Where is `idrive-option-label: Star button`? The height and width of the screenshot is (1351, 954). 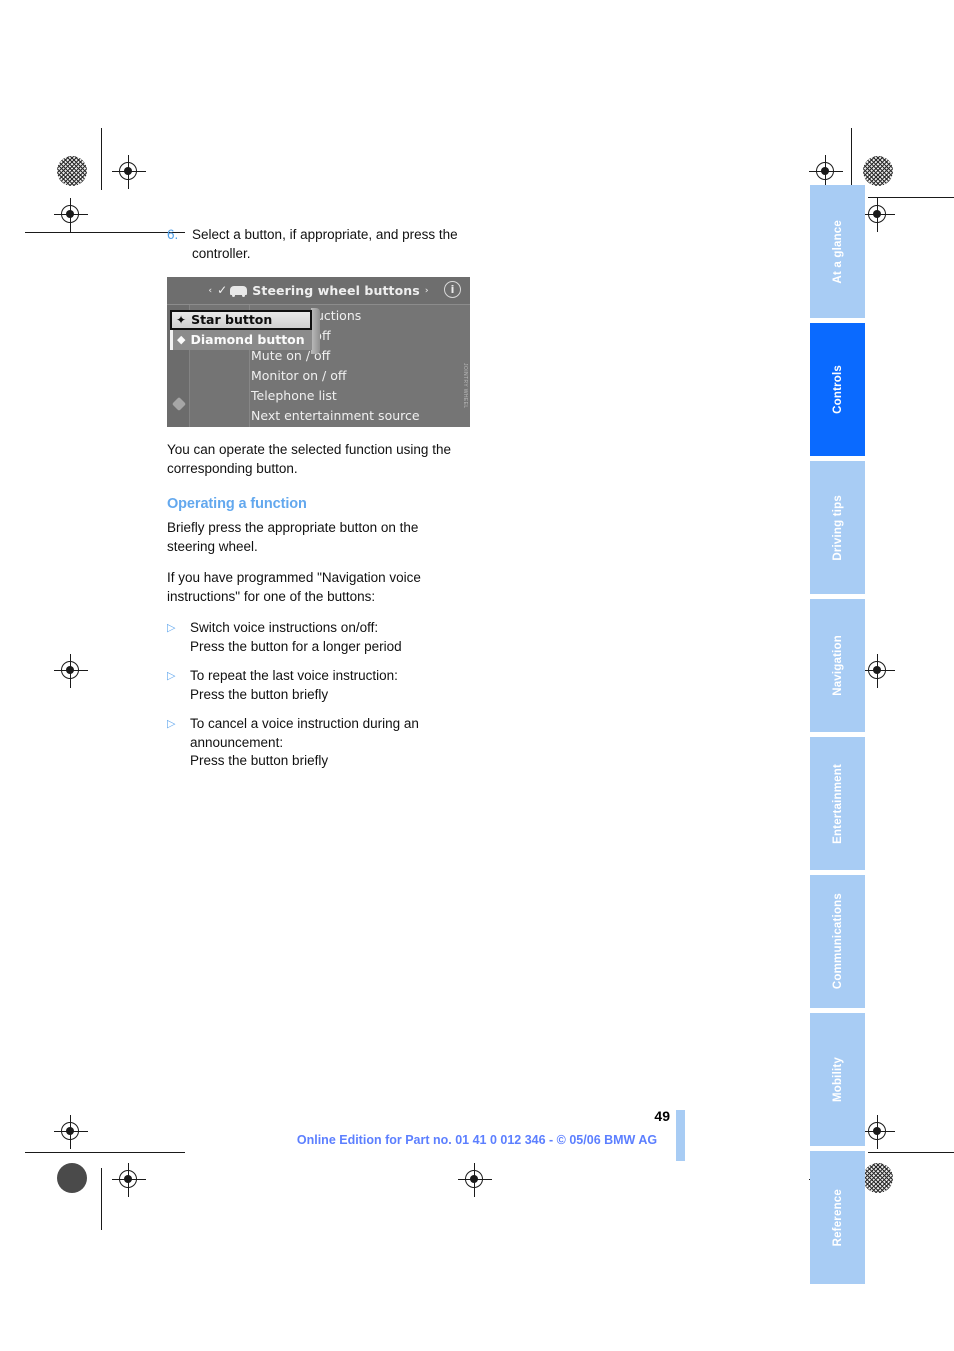 idrive-option-label: Star button is located at coordinates (232, 319).